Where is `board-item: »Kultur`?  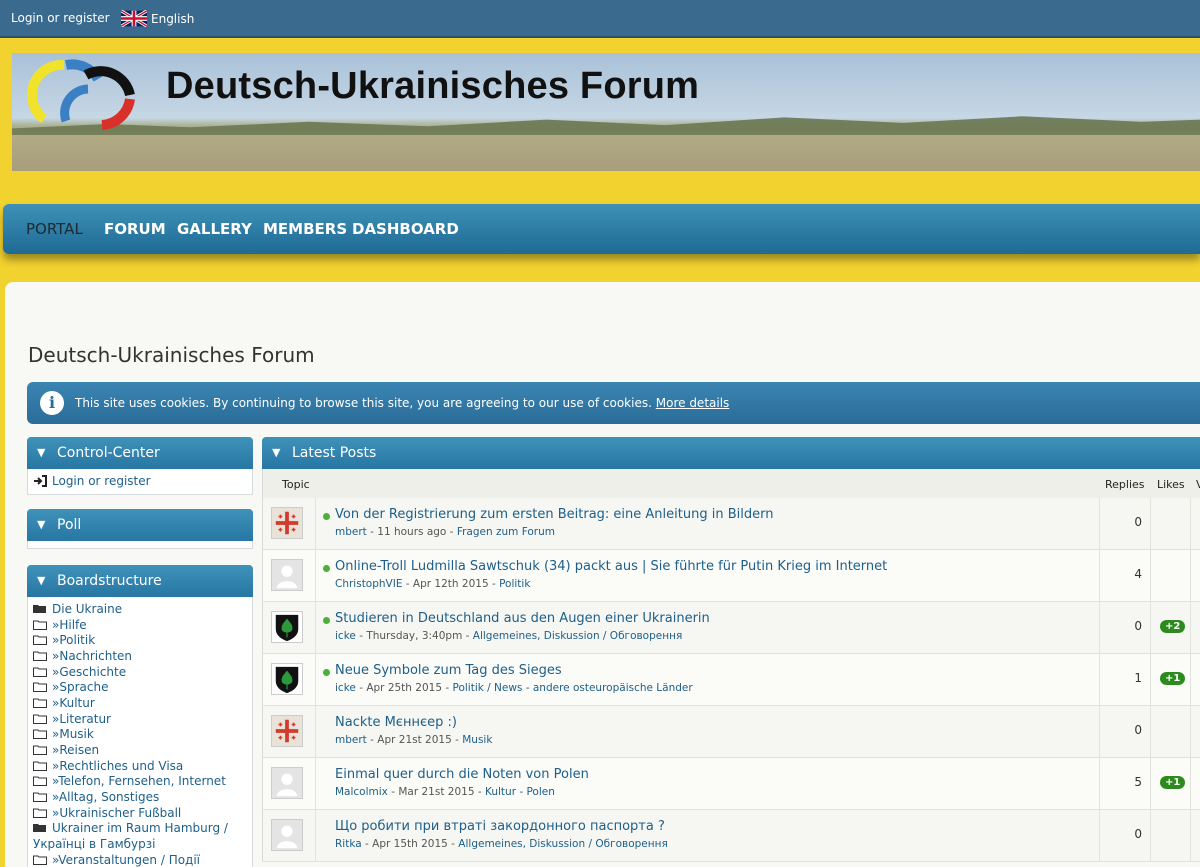
board-item: »Kultur is located at coordinates (140, 703).